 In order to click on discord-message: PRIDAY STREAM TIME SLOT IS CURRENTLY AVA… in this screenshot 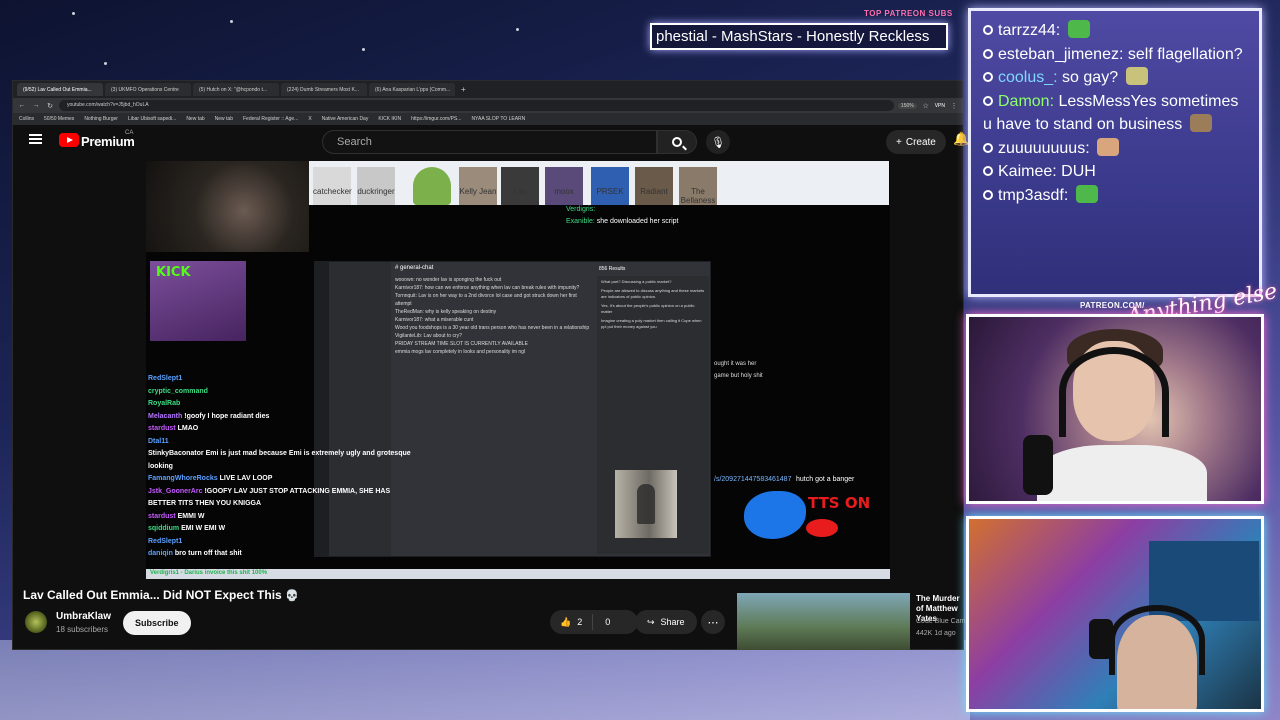, I will do `click(461, 344)`.